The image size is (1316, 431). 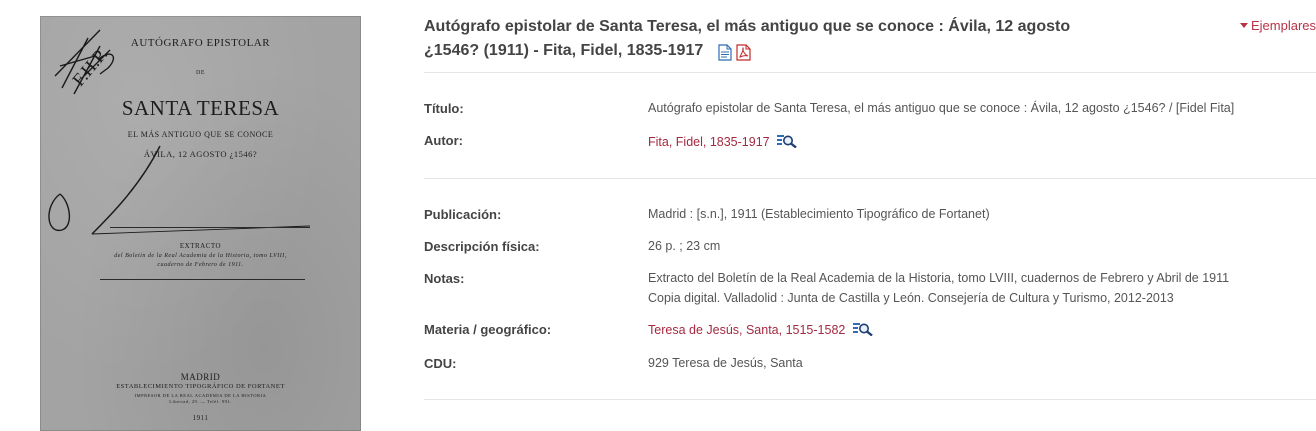 I want to click on field-label-materia: Materia / geográfico:, so click(x=488, y=329).